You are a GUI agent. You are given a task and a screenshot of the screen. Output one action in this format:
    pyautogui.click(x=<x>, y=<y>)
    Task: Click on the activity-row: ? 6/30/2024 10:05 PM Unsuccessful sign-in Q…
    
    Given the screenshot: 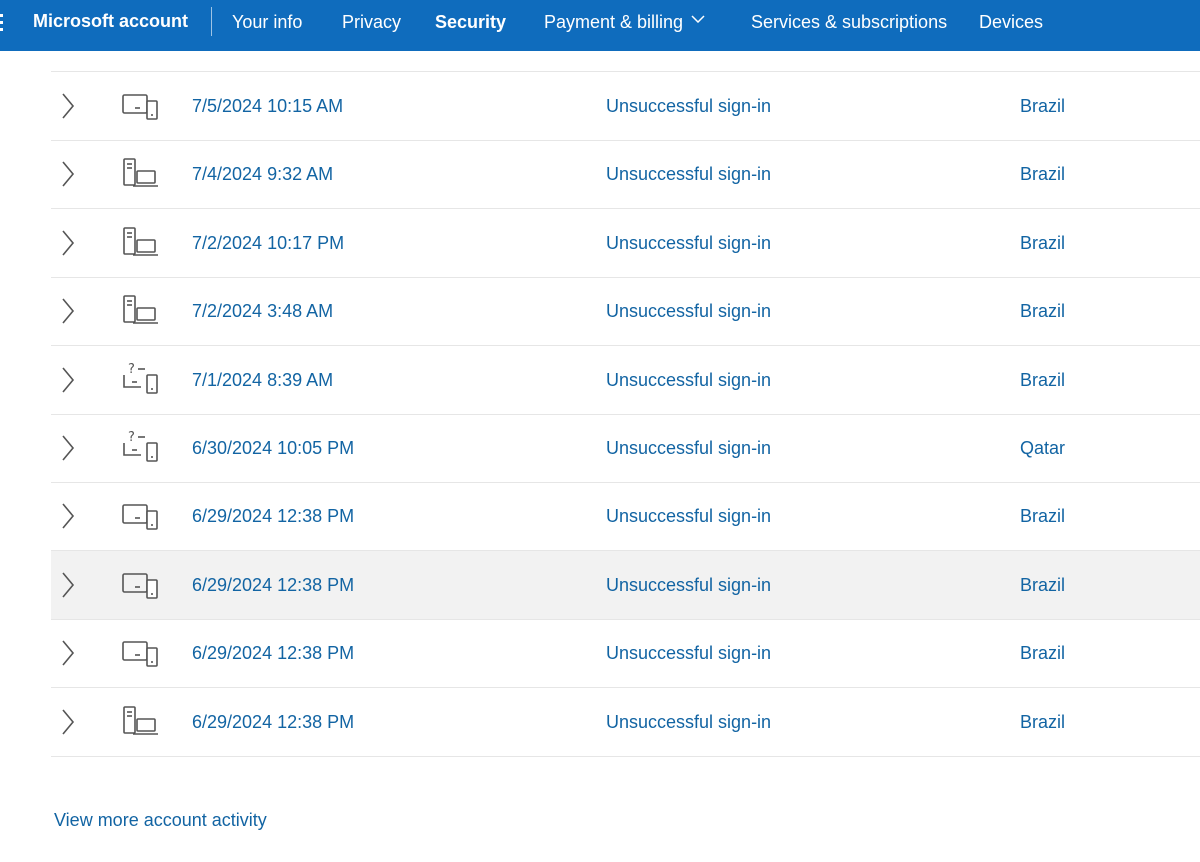 What is the action you would take?
    pyautogui.click(x=625, y=448)
    